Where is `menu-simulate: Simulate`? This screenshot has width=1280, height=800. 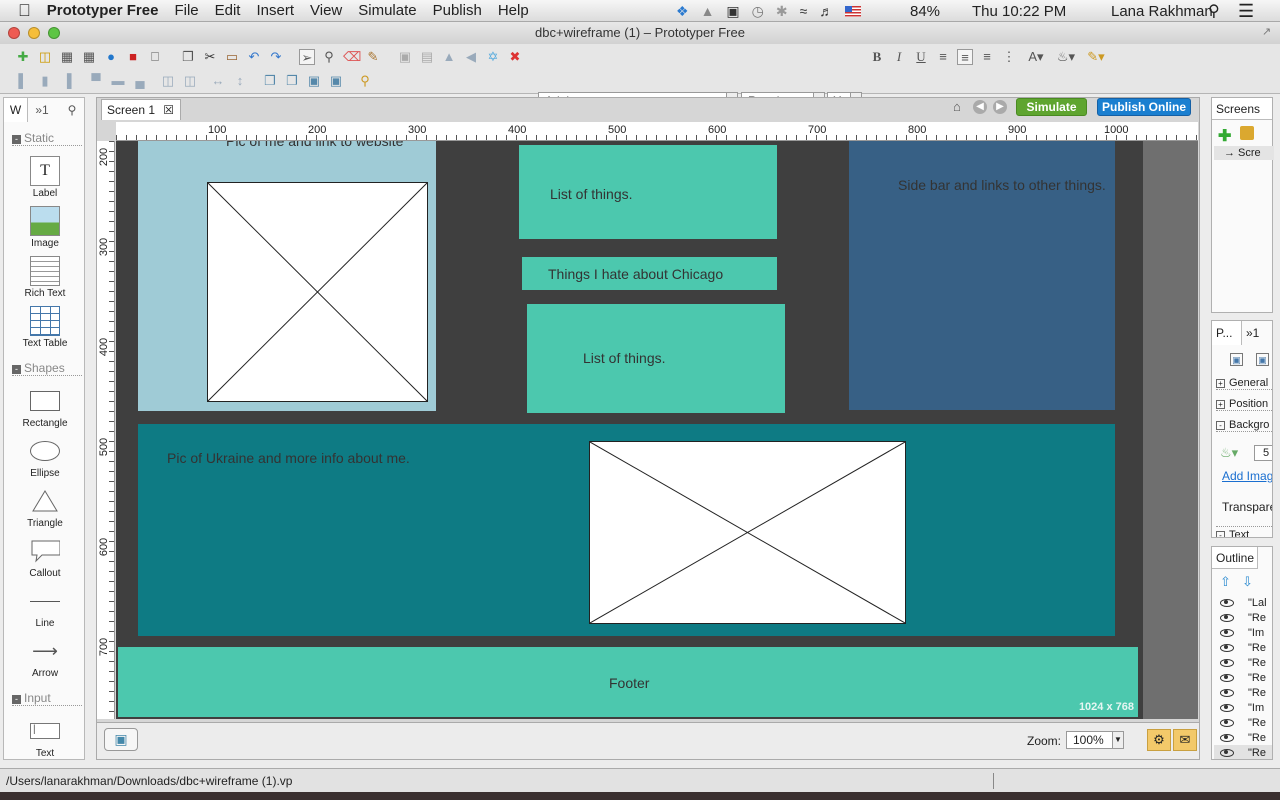 menu-simulate: Simulate is located at coordinates (387, 10).